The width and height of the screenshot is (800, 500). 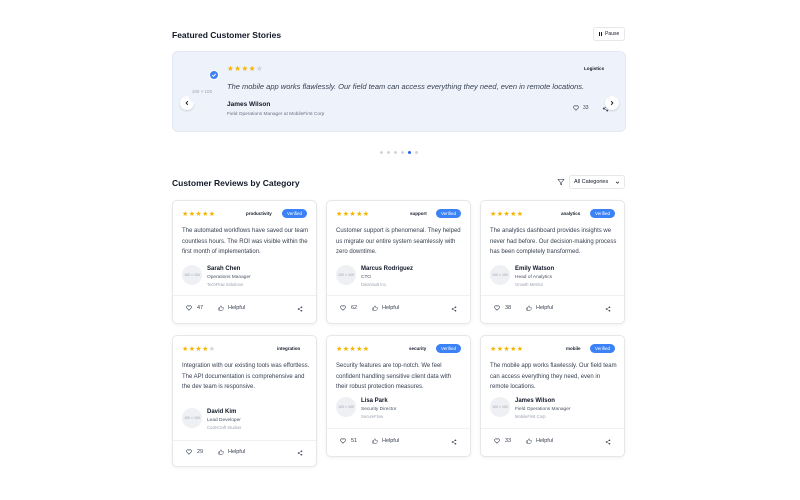 What do you see at coordinates (348, 441) in the screenshot?
I see `like-button: 51` at bounding box center [348, 441].